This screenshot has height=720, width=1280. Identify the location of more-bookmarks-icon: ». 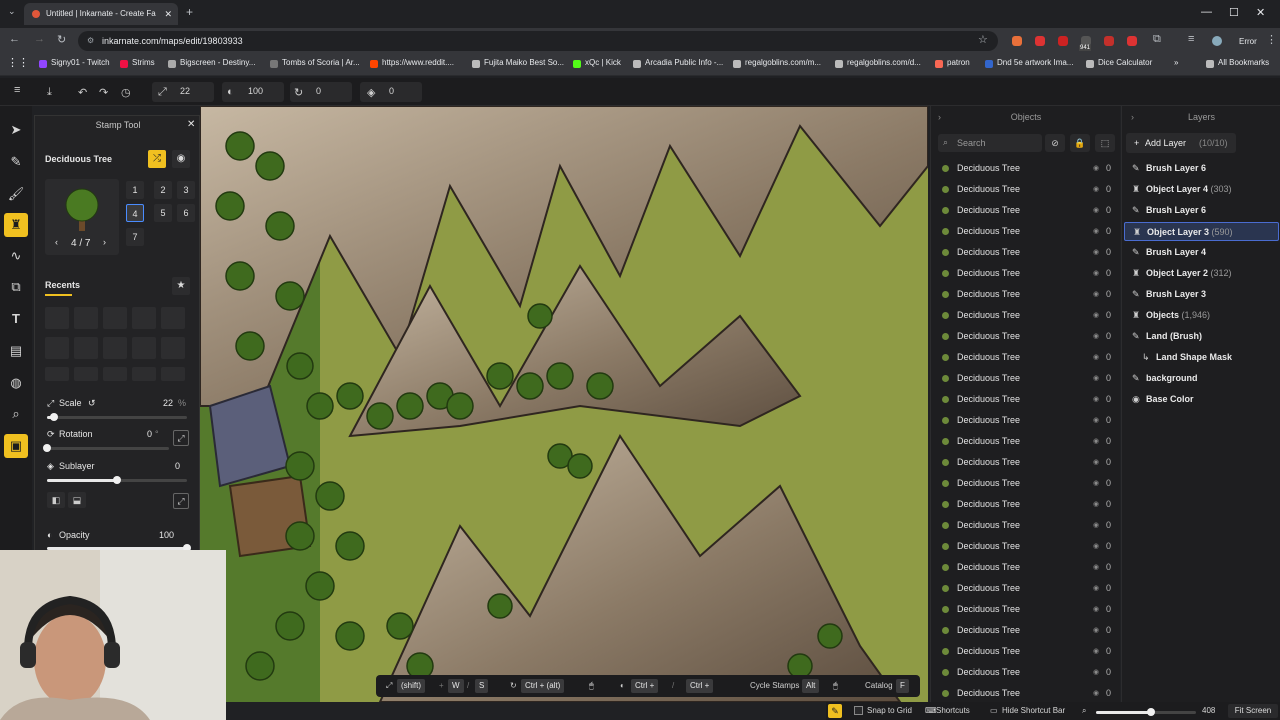
(1176, 62).